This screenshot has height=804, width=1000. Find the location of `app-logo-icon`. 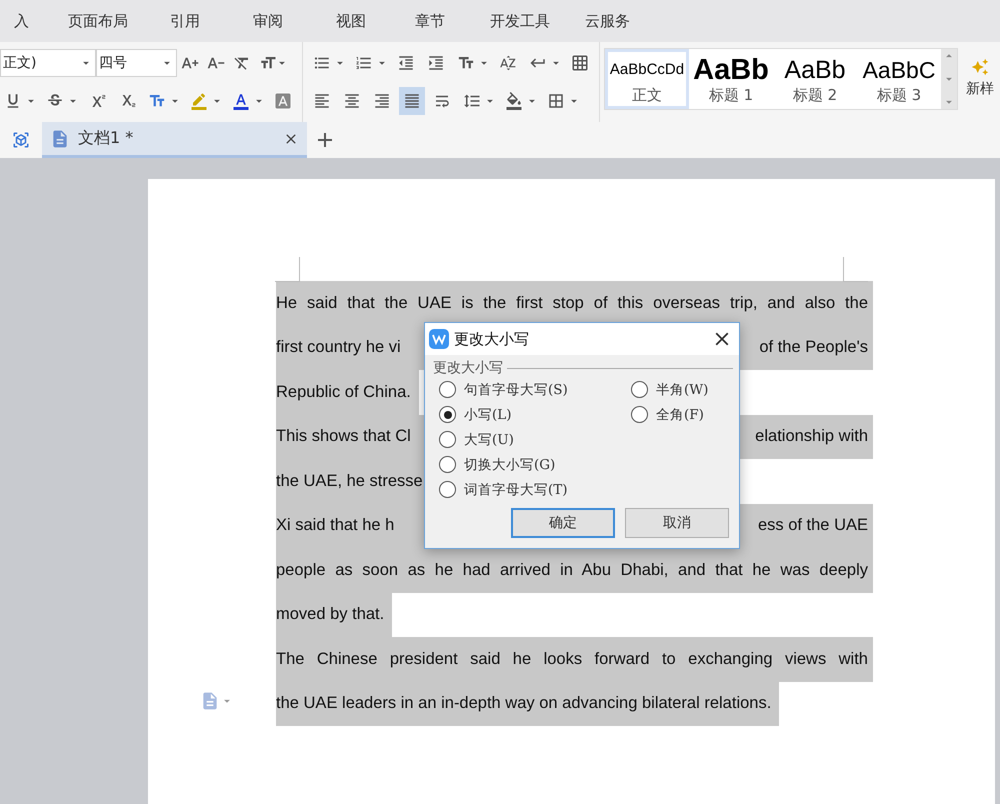

app-logo-icon is located at coordinates (439, 339).